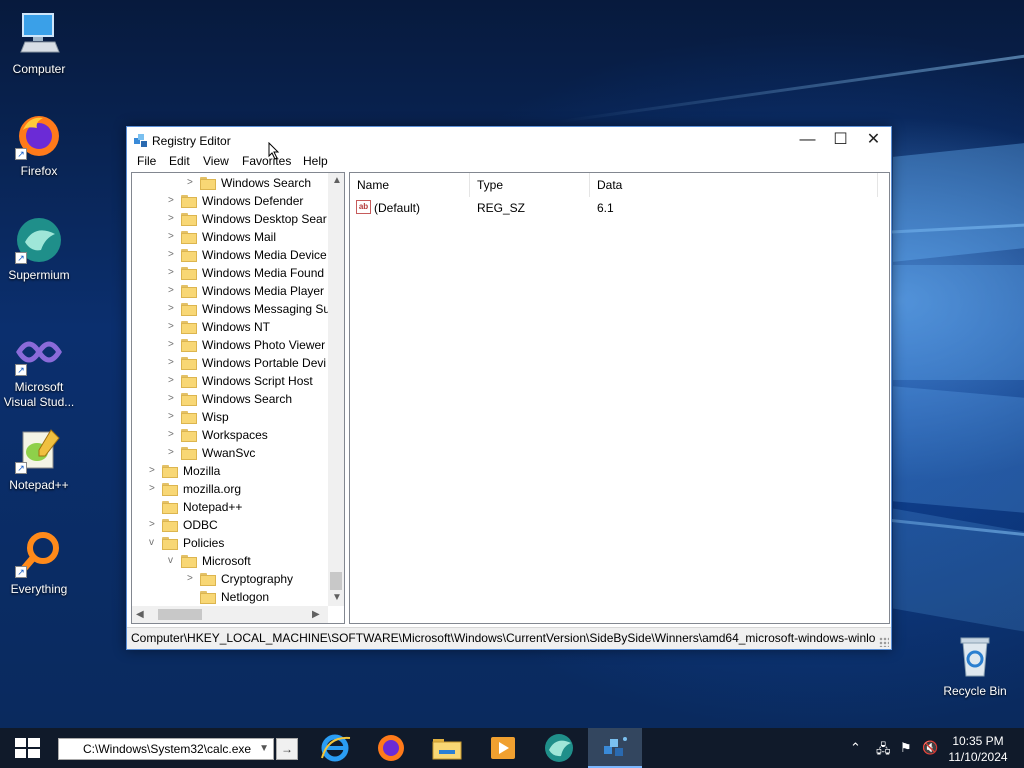 The width and height of the screenshot is (1024, 768). Describe the element at coordinates (146, 161) in the screenshot. I see `menu-file: File` at that location.